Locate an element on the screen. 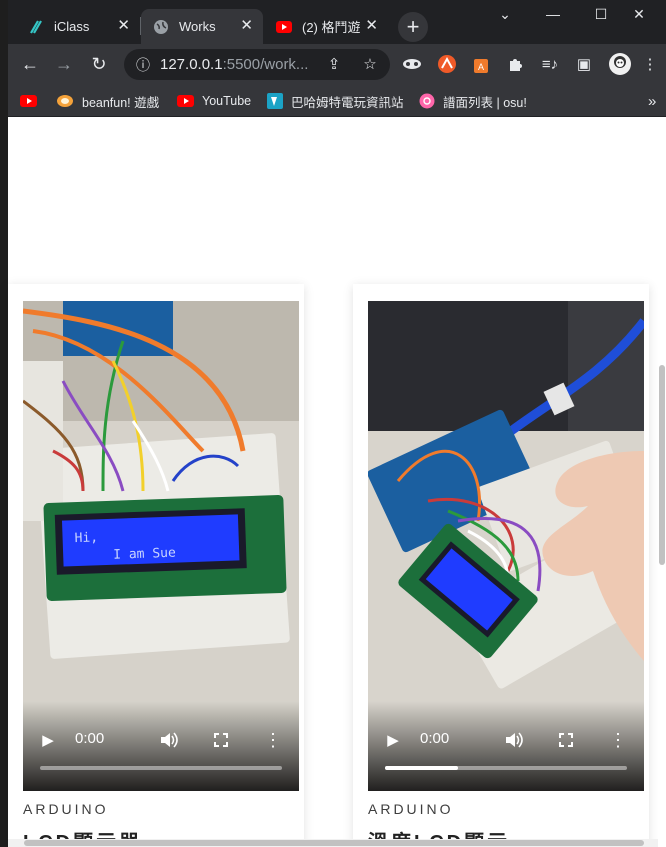 The image size is (666, 847). maximize-button: ☐ is located at coordinates (601, 14).